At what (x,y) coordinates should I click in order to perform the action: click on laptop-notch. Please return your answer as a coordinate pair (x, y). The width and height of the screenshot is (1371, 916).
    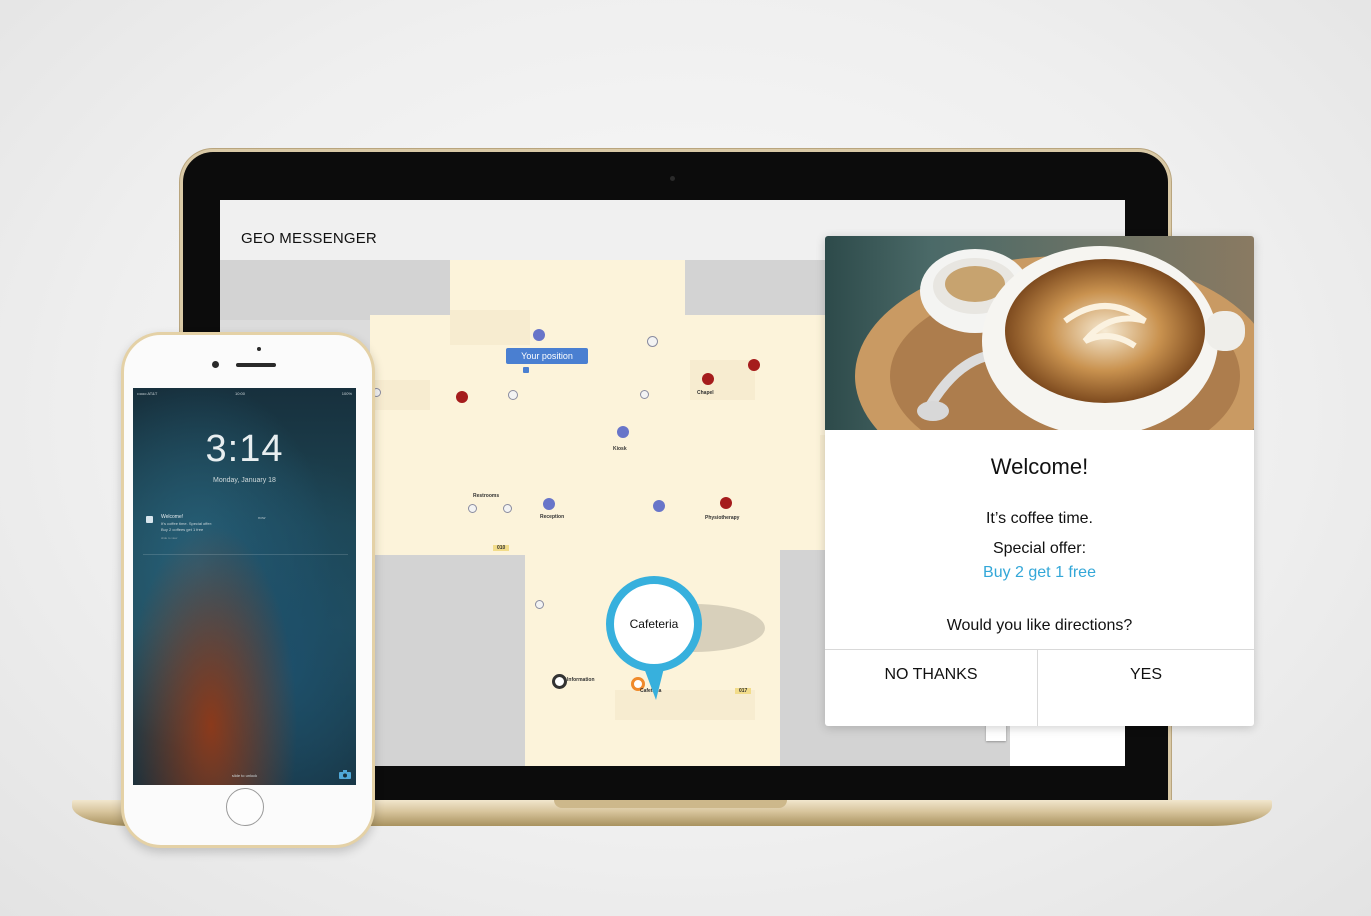
    Looking at the image, I should click on (670, 804).